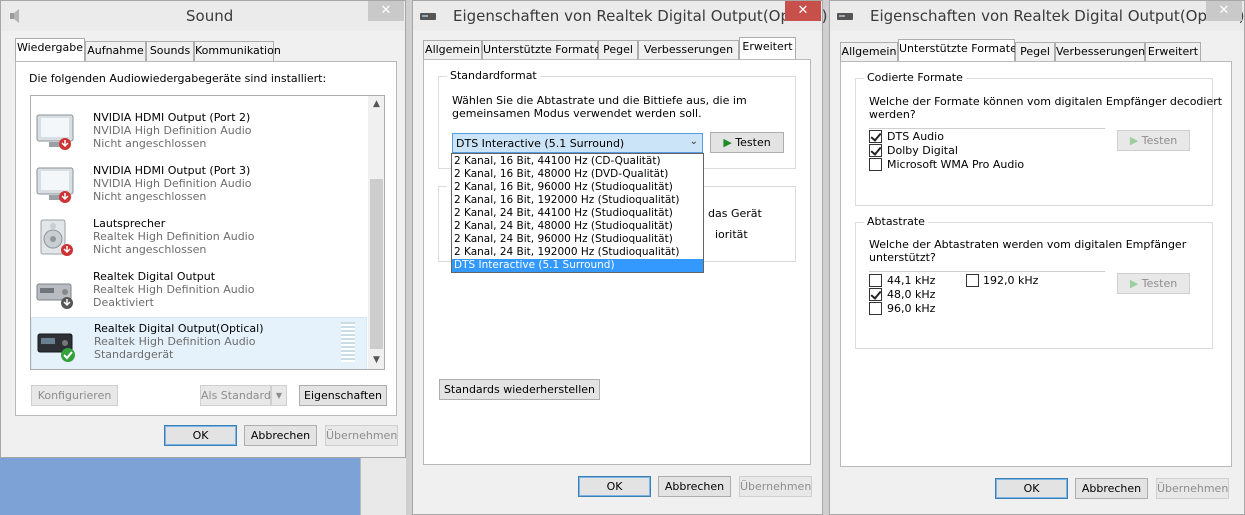  Describe the element at coordinates (172, 130) in the screenshot. I see `device-driver: NVIDIA High Definition Audio` at that location.